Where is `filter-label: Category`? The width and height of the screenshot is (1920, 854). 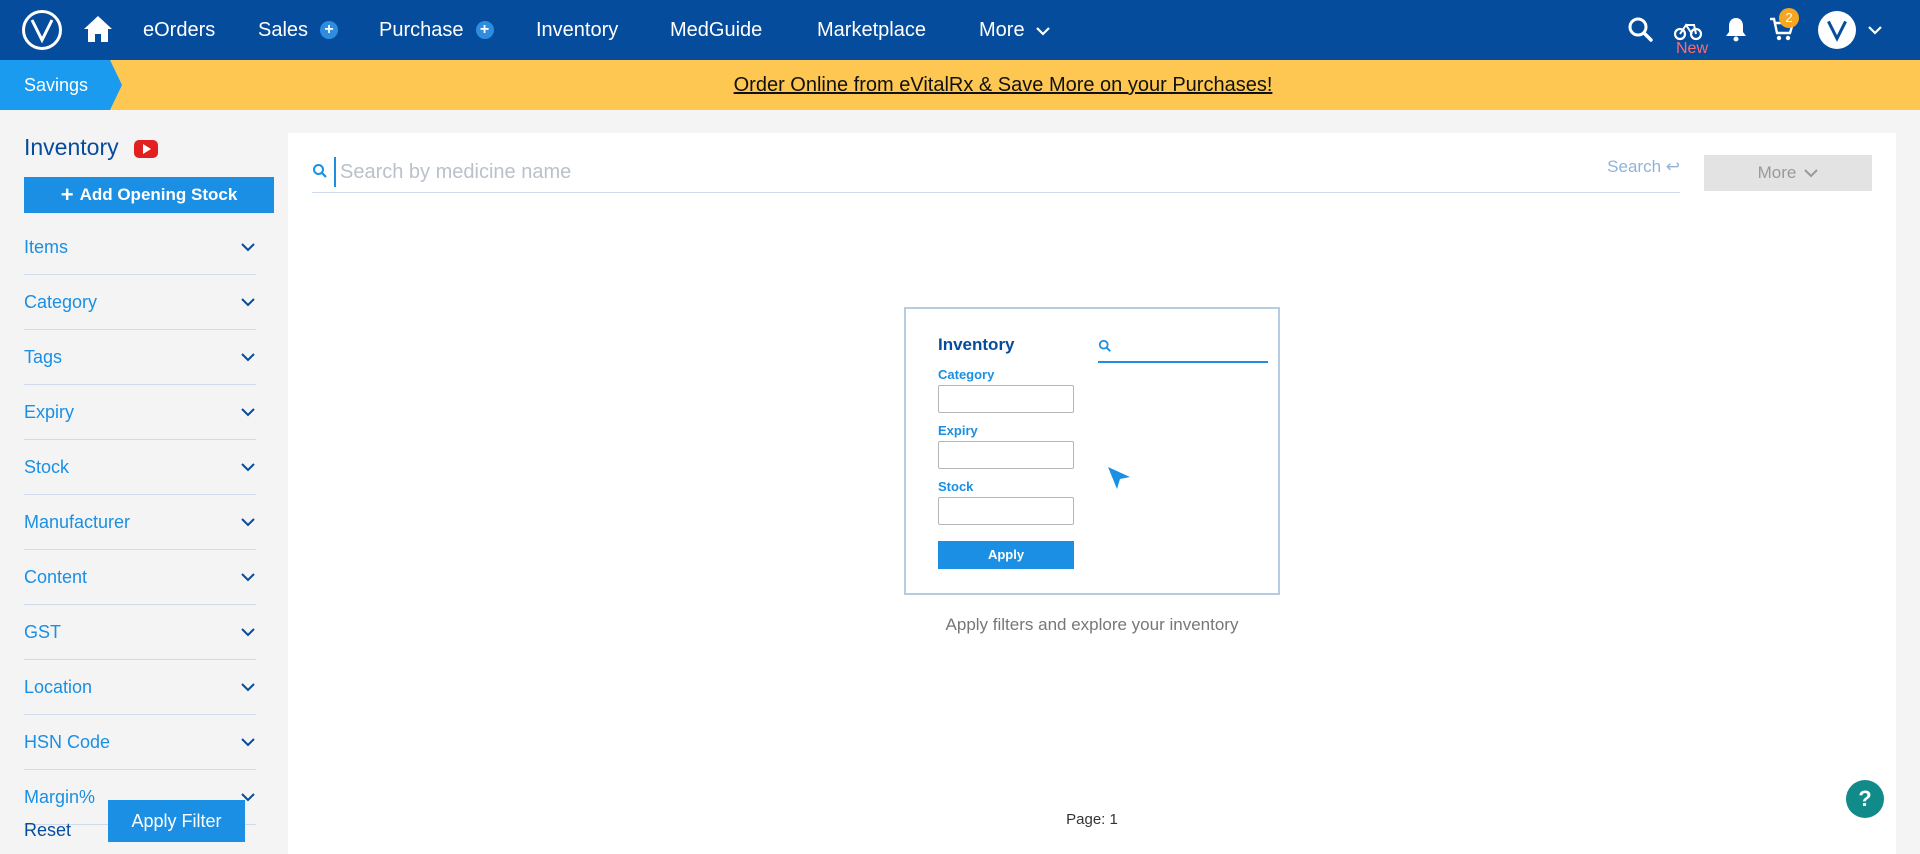 filter-label: Category is located at coordinates (61, 301).